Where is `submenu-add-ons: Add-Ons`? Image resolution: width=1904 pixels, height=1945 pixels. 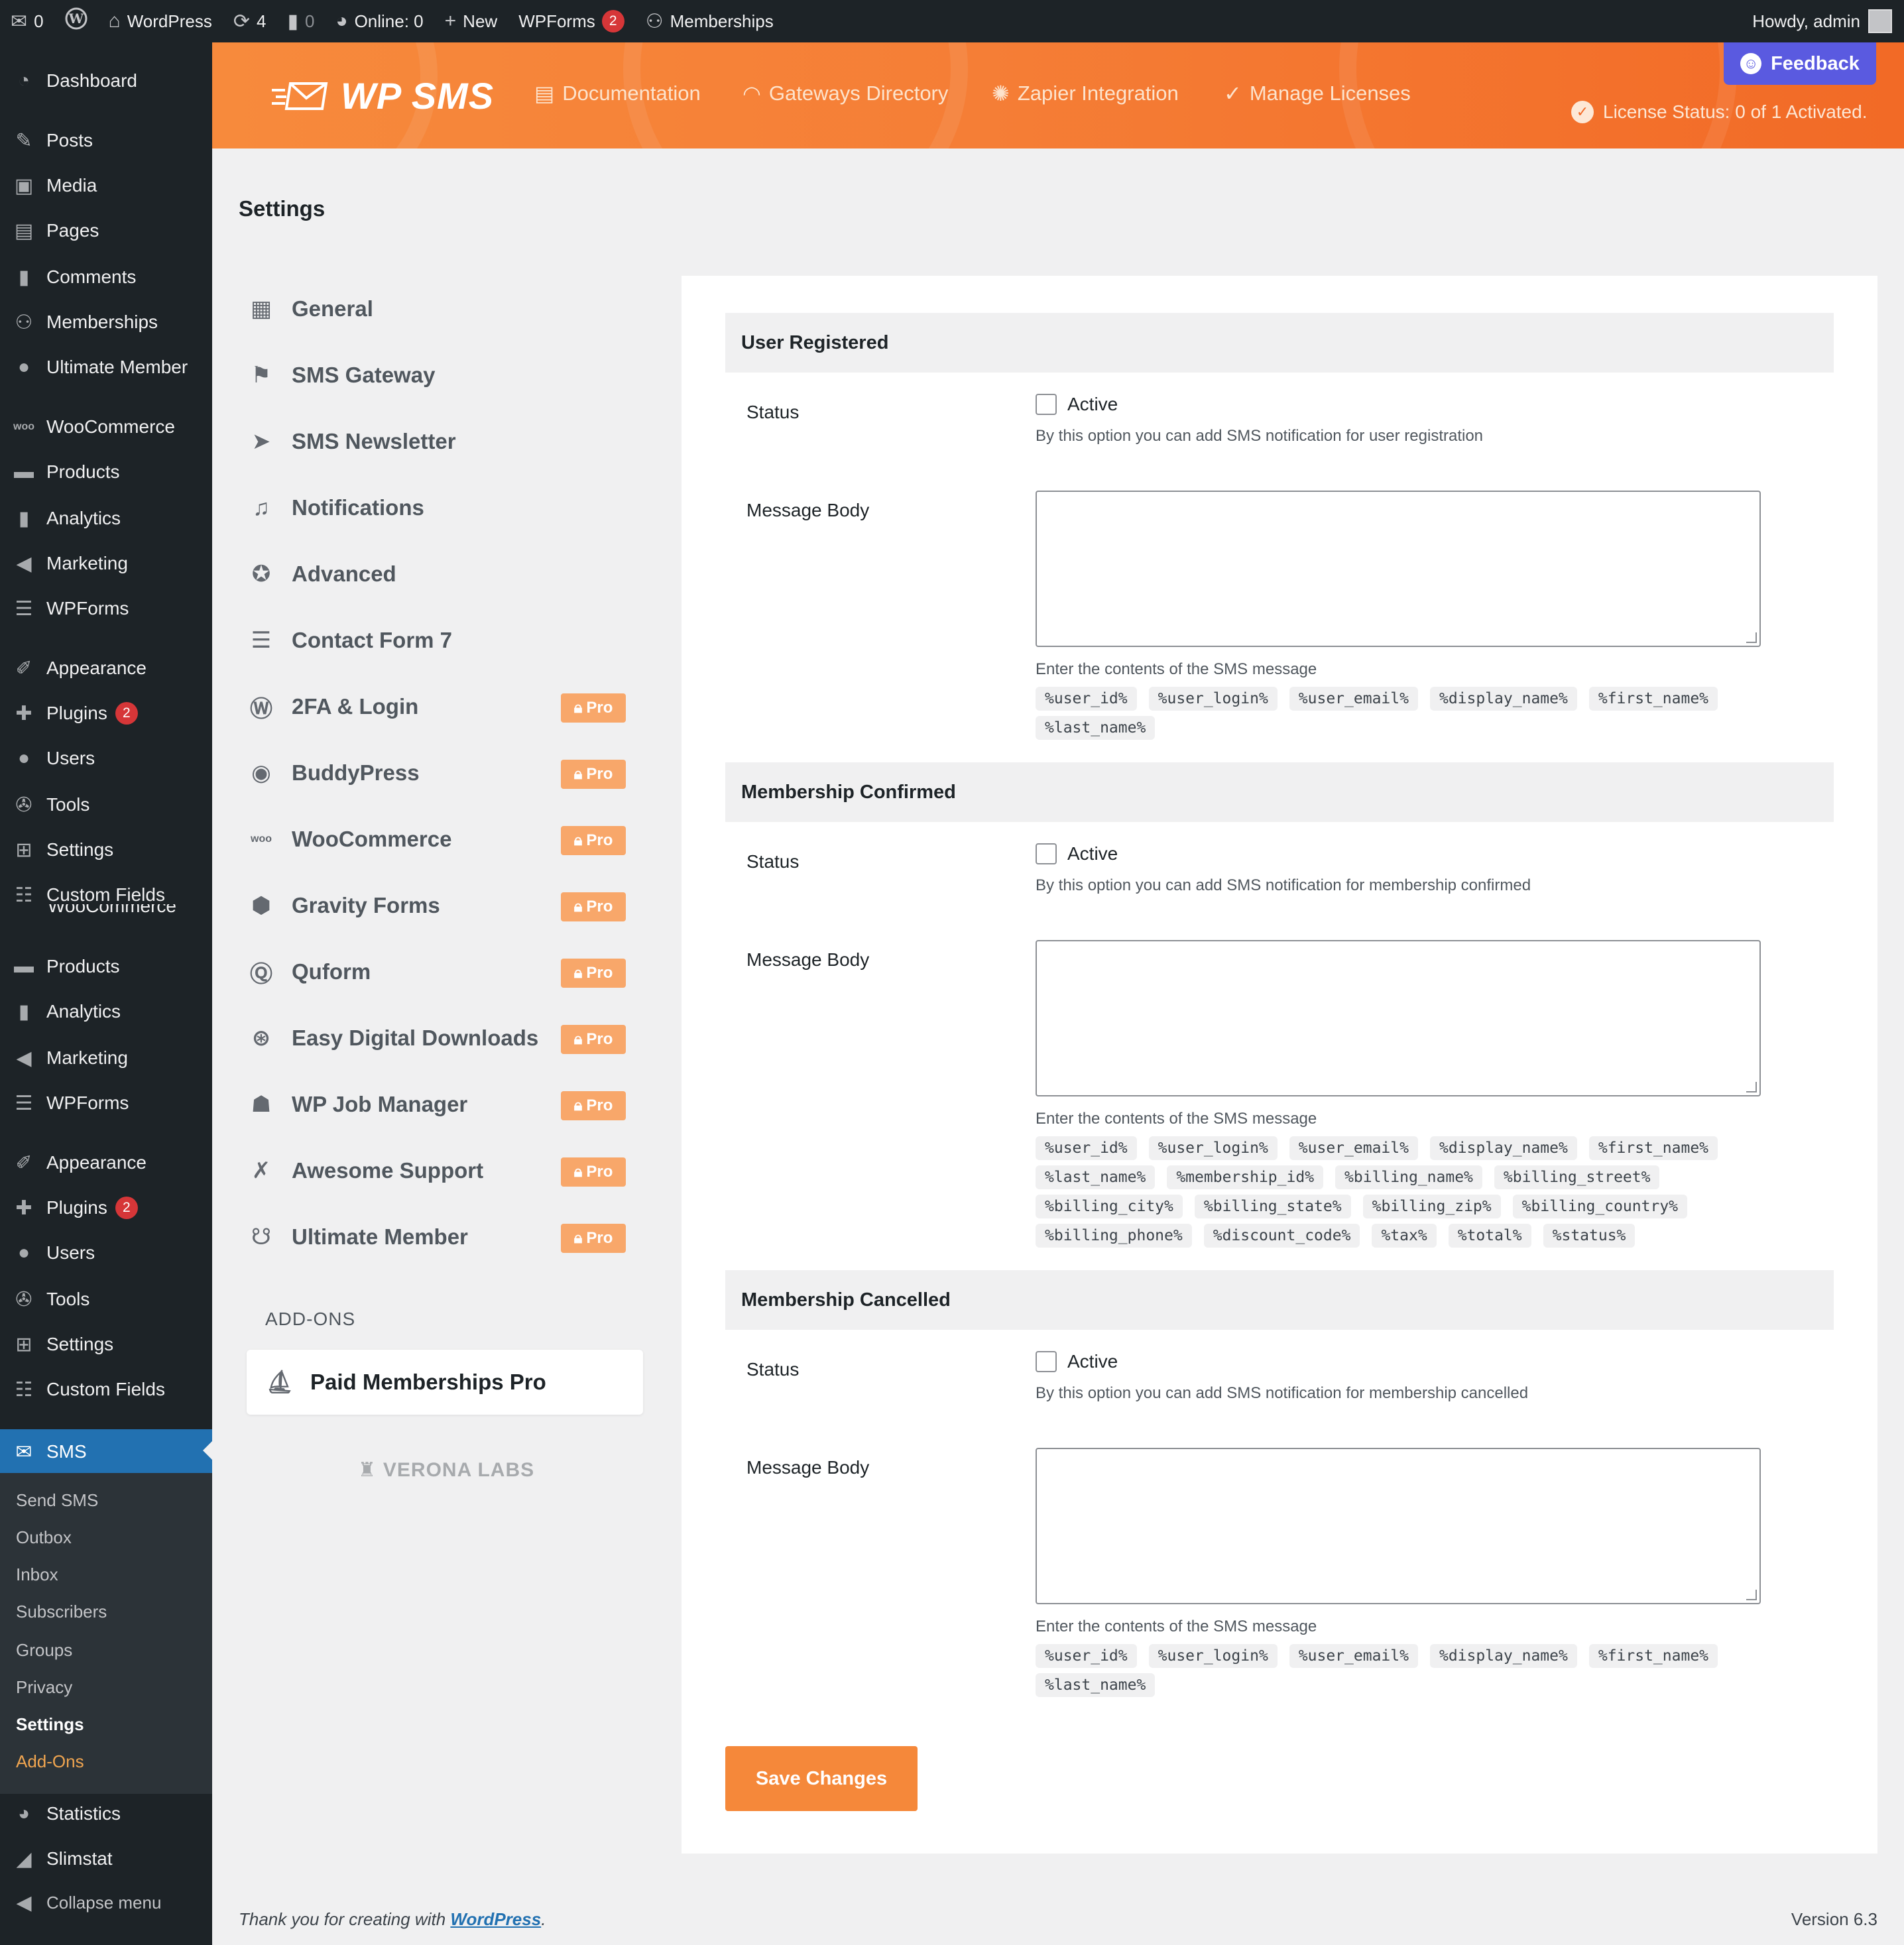 submenu-add-ons: Add-Ons is located at coordinates (50, 1761).